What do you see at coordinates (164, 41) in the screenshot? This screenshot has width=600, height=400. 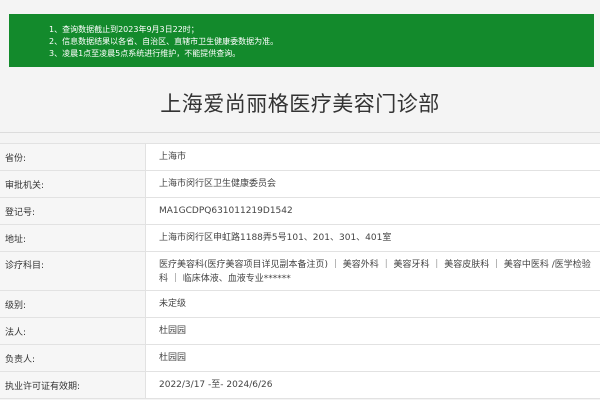 I see `notice-line: 2、信息数据结果以各省、自治区、直辖市卫生健康委数据为准。` at bounding box center [164, 41].